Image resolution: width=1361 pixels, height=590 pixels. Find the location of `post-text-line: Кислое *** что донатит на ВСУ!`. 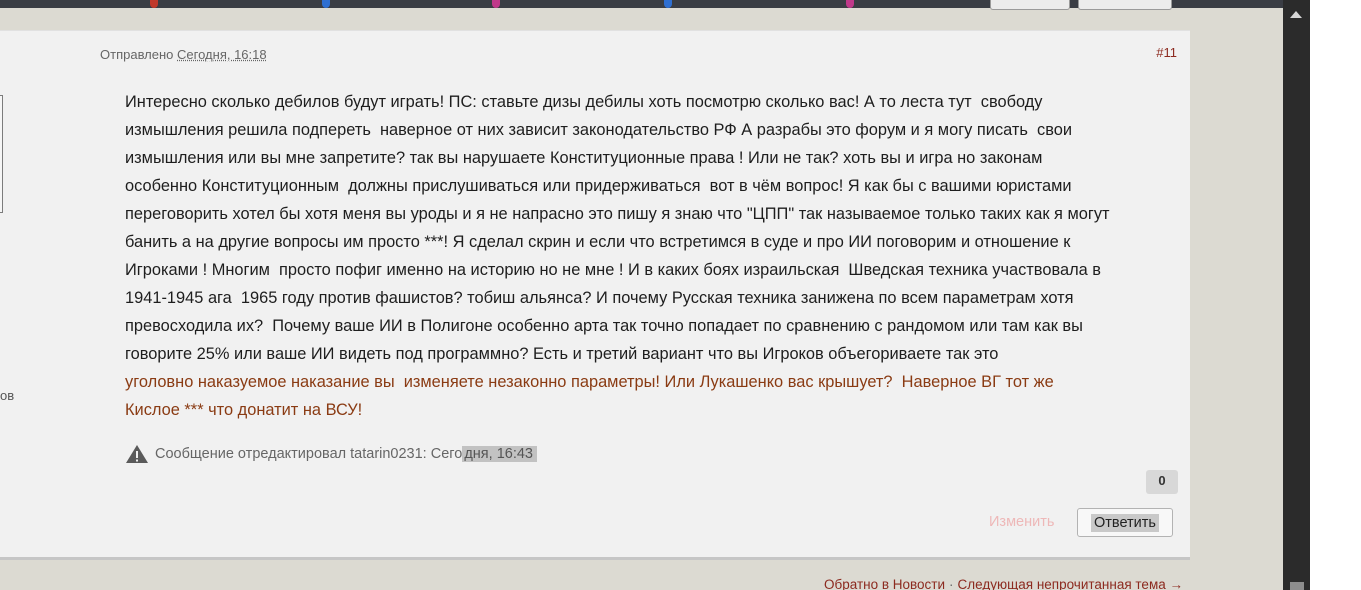

post-text-line: Кислое *** что донатит на ВСУ! is located at coordinates (244, 410).